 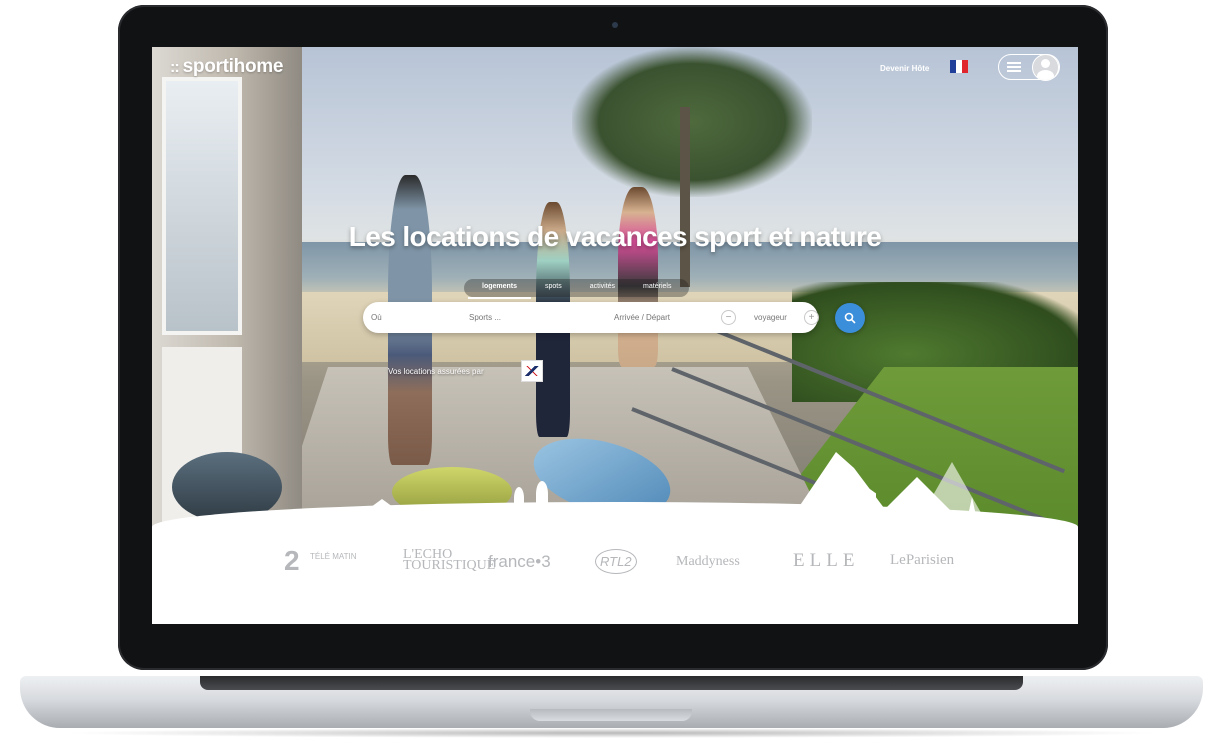 I want to click on laptop-notch, so click(x=611, y=715).